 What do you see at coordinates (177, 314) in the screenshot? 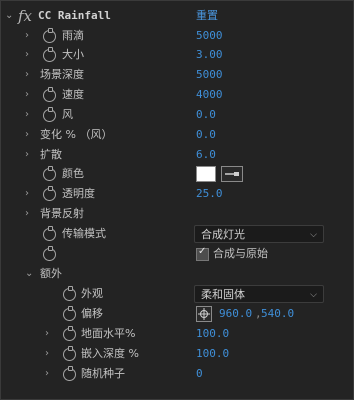
I see `prop-offset: 偏移 960.0 , 540.0` at bounding box center [177, 314].